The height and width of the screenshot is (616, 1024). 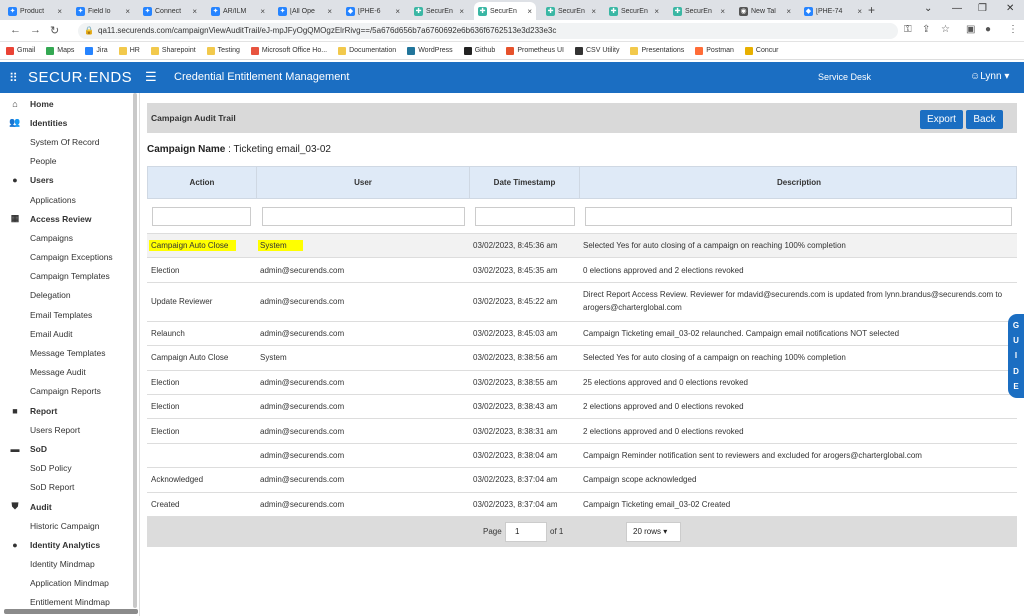 I want to click on bookmark-item: Presentations, so click(x=657, y=50).